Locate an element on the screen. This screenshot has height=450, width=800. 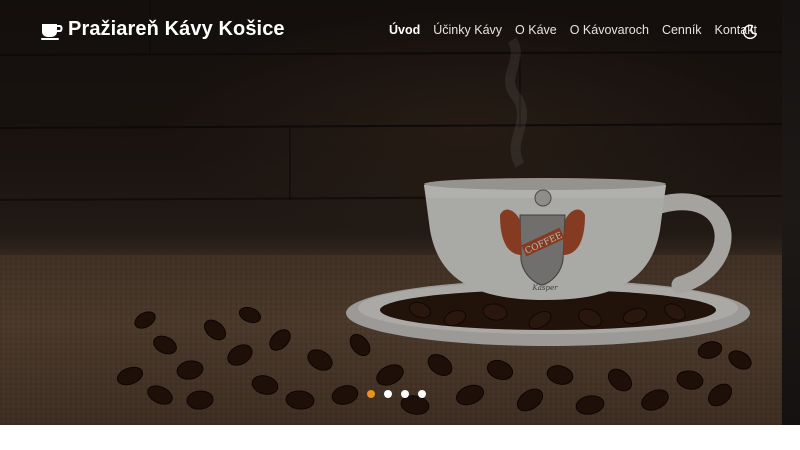
site-title: Pražiareň Kávy Košice is located at coordinates (176, 29).